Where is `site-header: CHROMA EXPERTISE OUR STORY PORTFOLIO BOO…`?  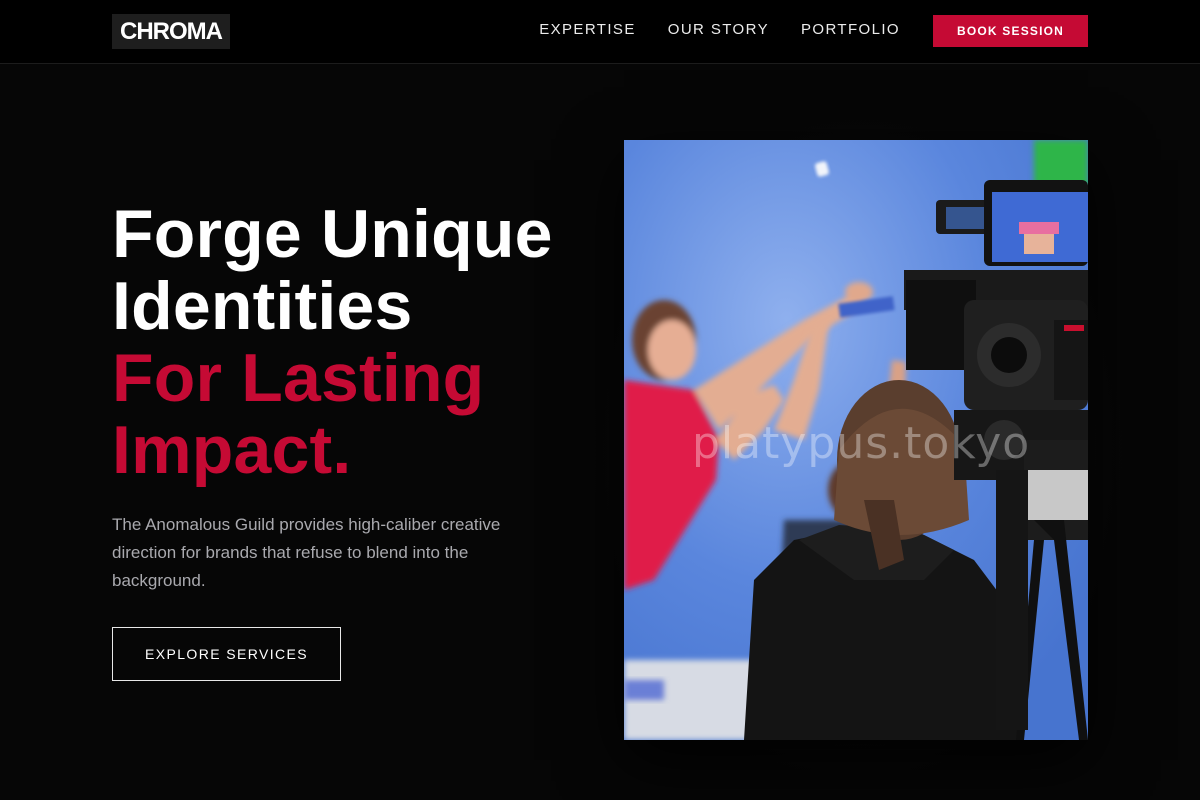 site-header: CHROMA EXPERTISE OUR STORY PORTFOLIO BOO… is located at coordinates (600, 32).